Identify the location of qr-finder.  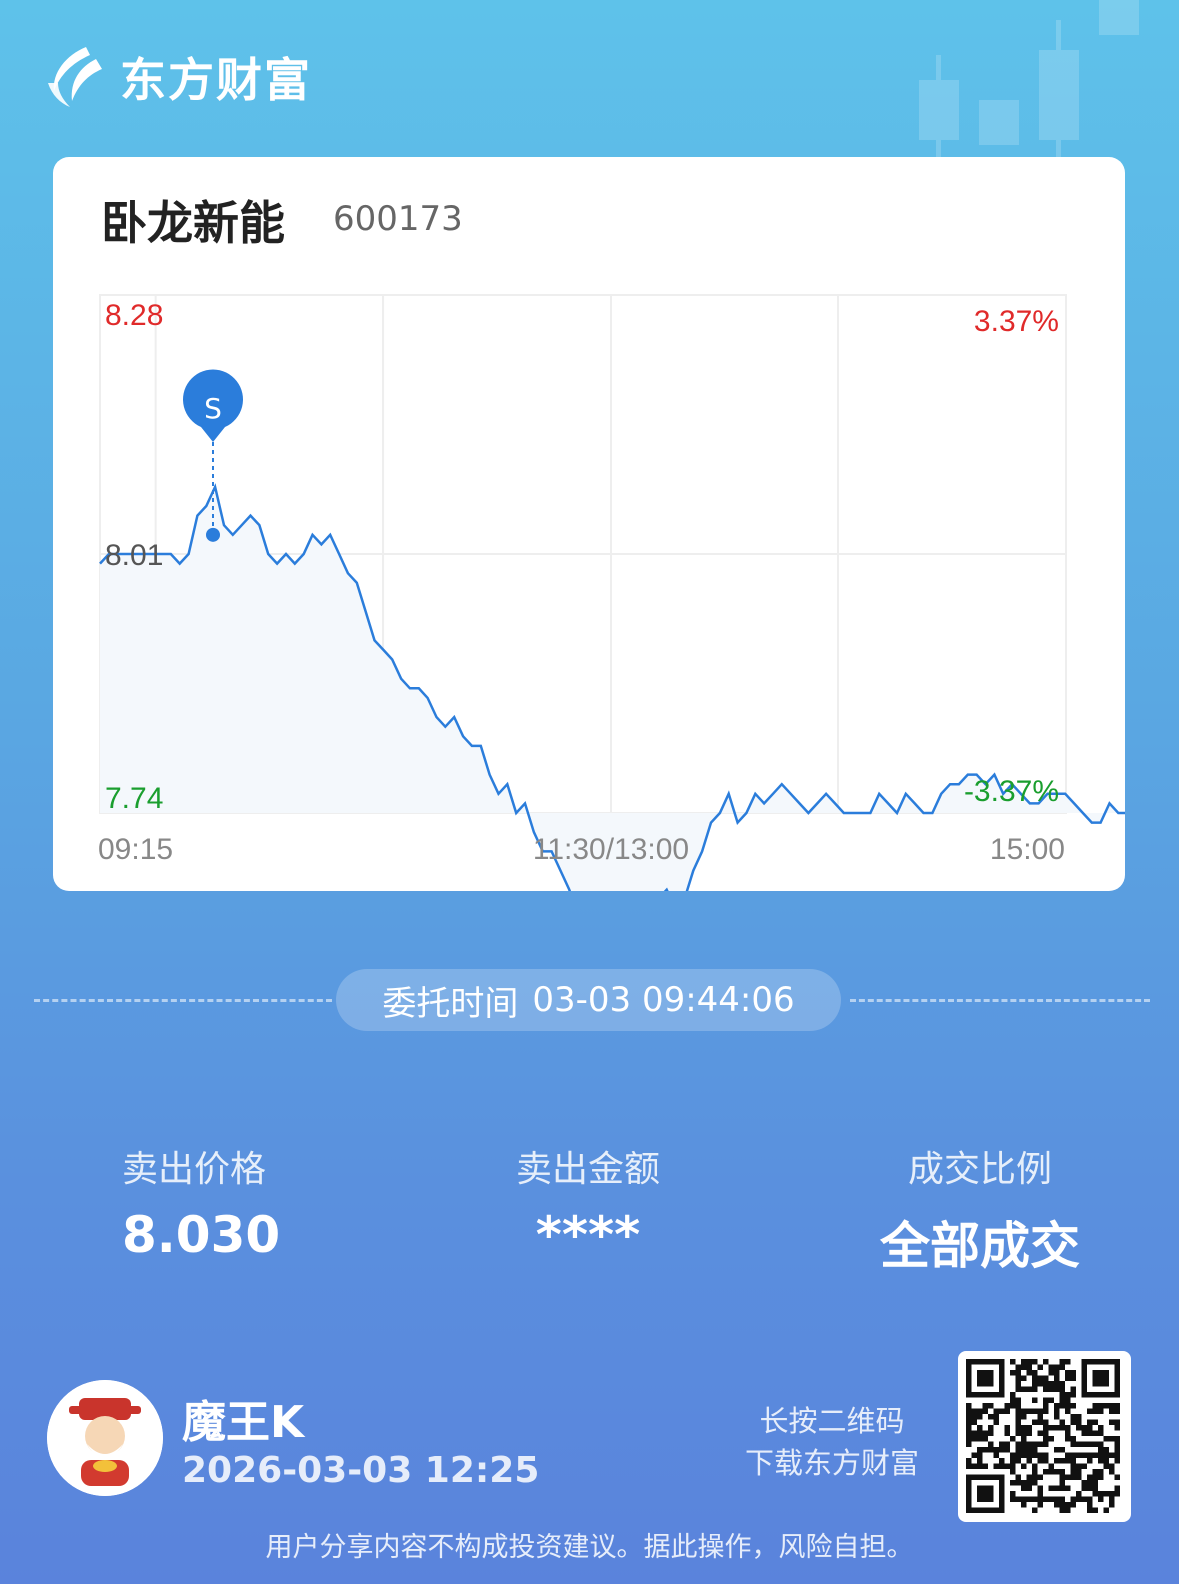
(1100, 1378).